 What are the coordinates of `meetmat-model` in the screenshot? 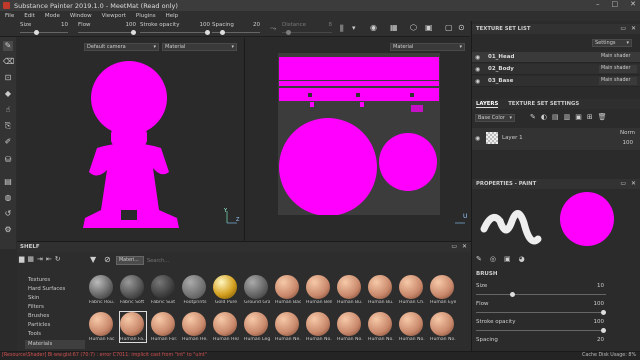 It's located at (134, 150).